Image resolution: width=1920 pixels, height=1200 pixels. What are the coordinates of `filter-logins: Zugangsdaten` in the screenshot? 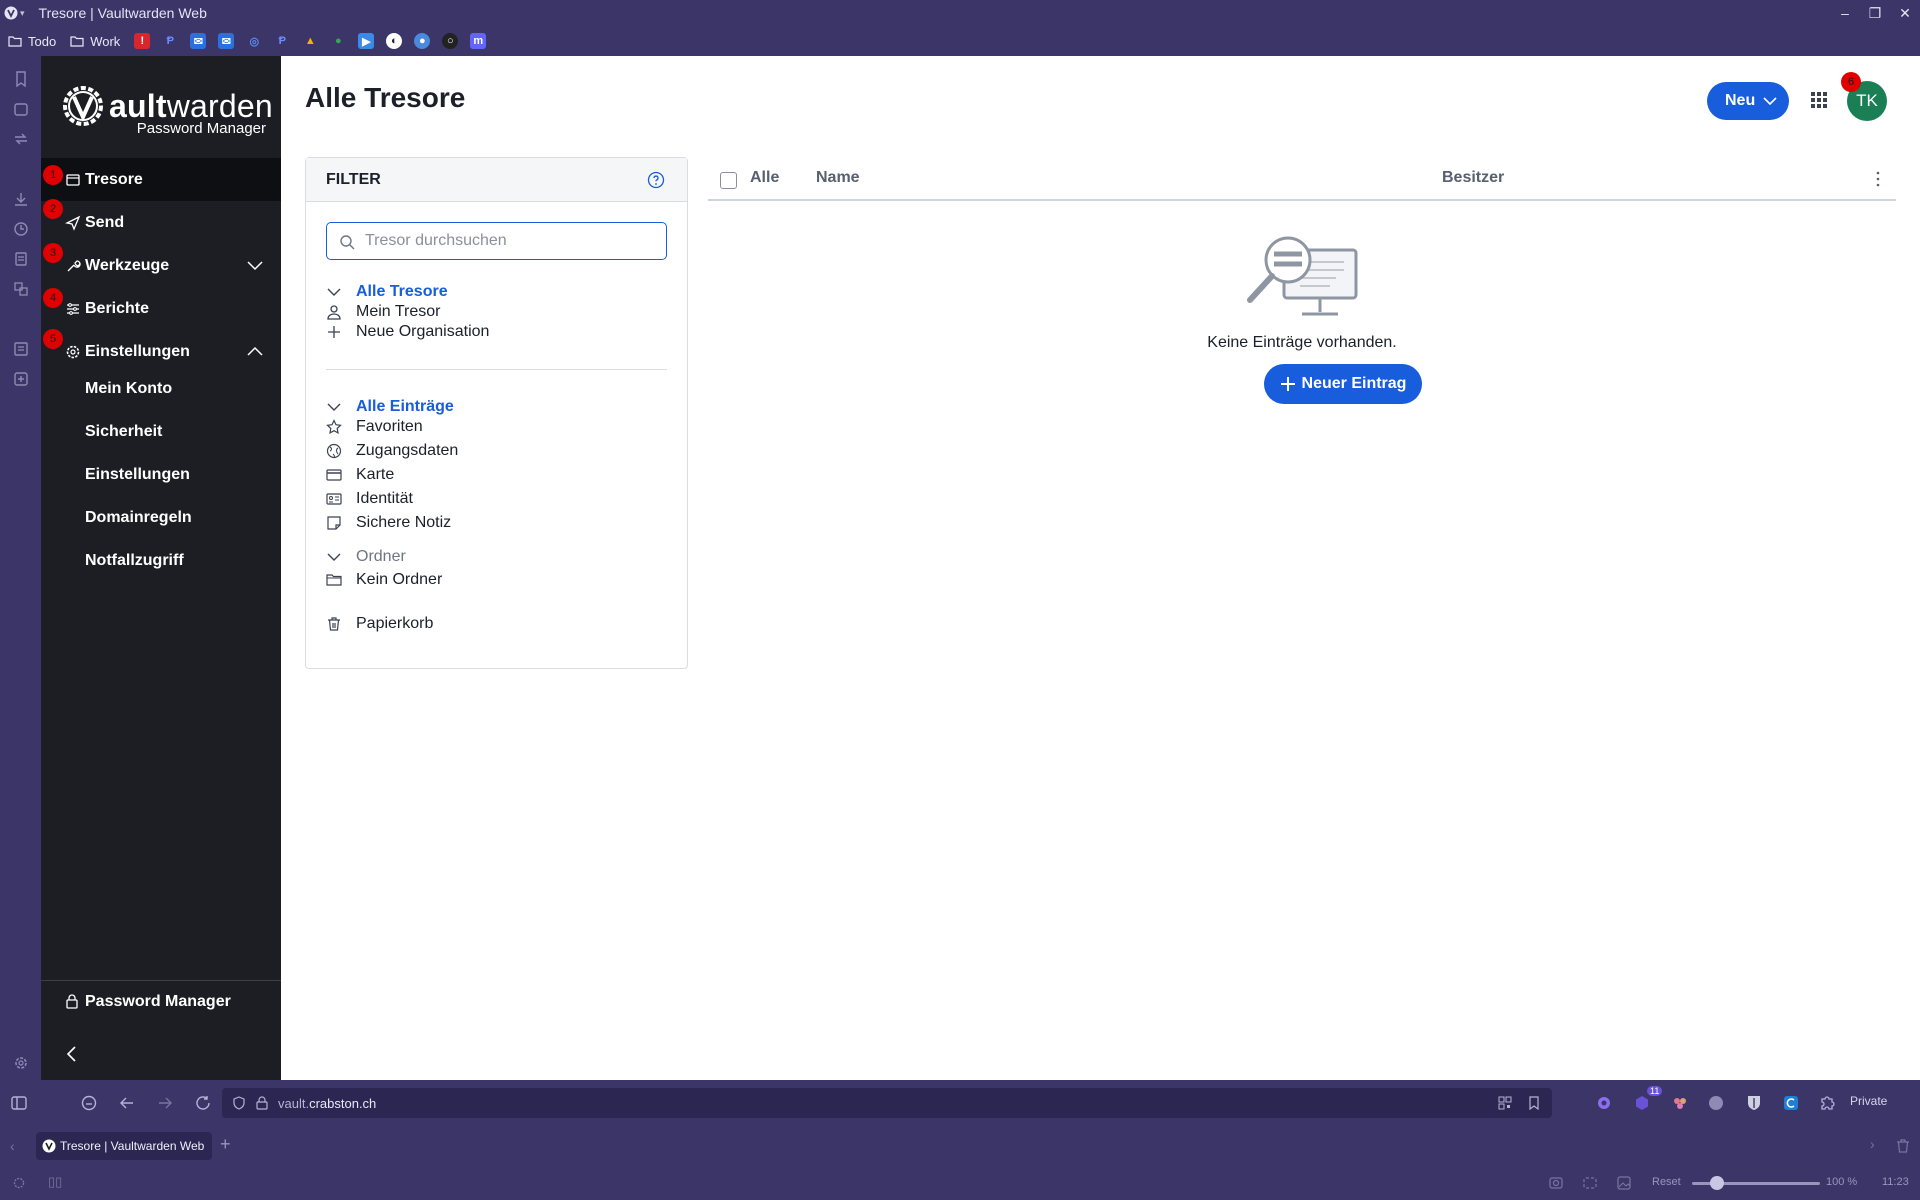 It's located at (392, 451).